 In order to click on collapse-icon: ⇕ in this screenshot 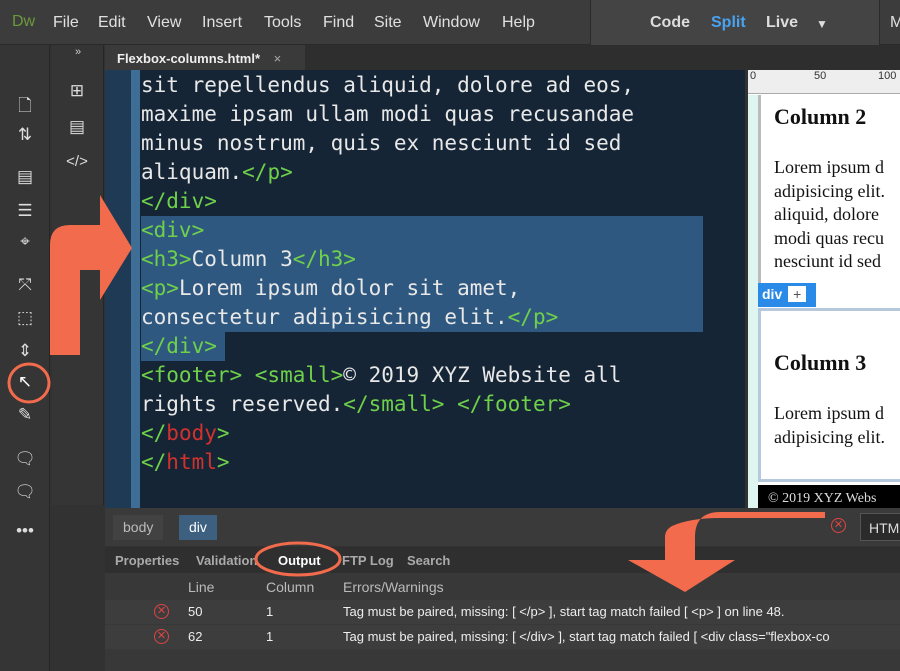, I will do `click(25, 351)`.